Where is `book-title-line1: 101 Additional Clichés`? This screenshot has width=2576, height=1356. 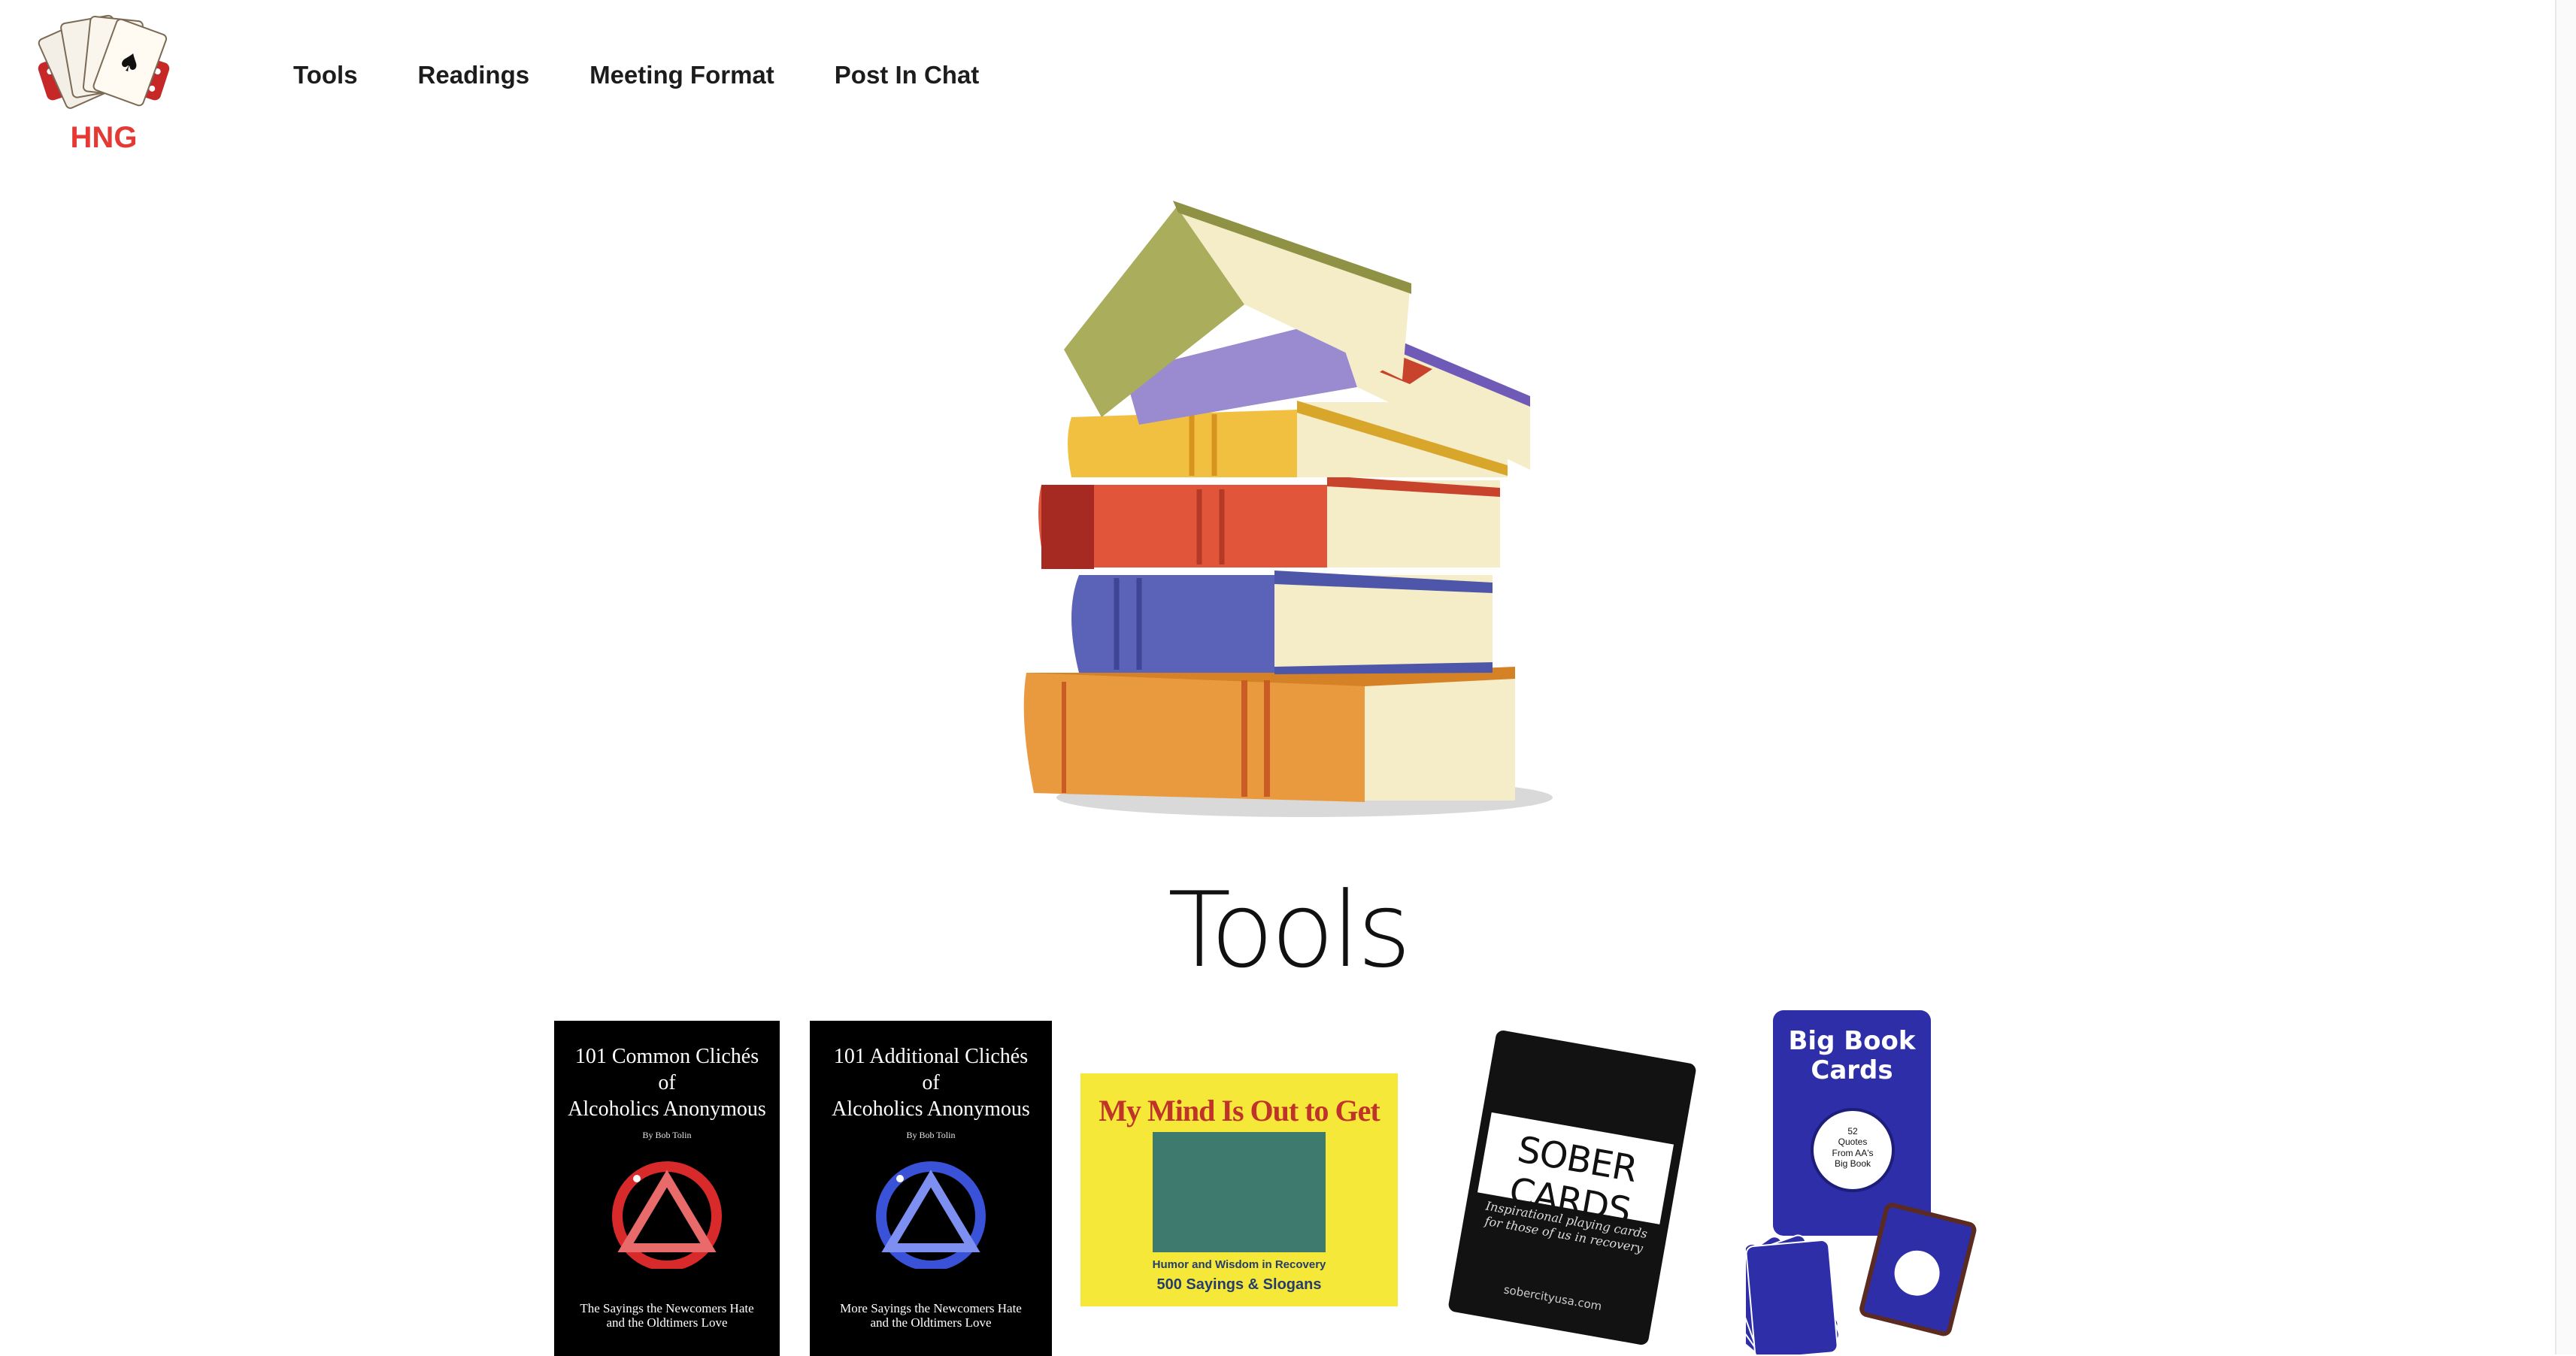
book-title-line1: 101 Additional Clichés is located at coordinates (931, 1057).